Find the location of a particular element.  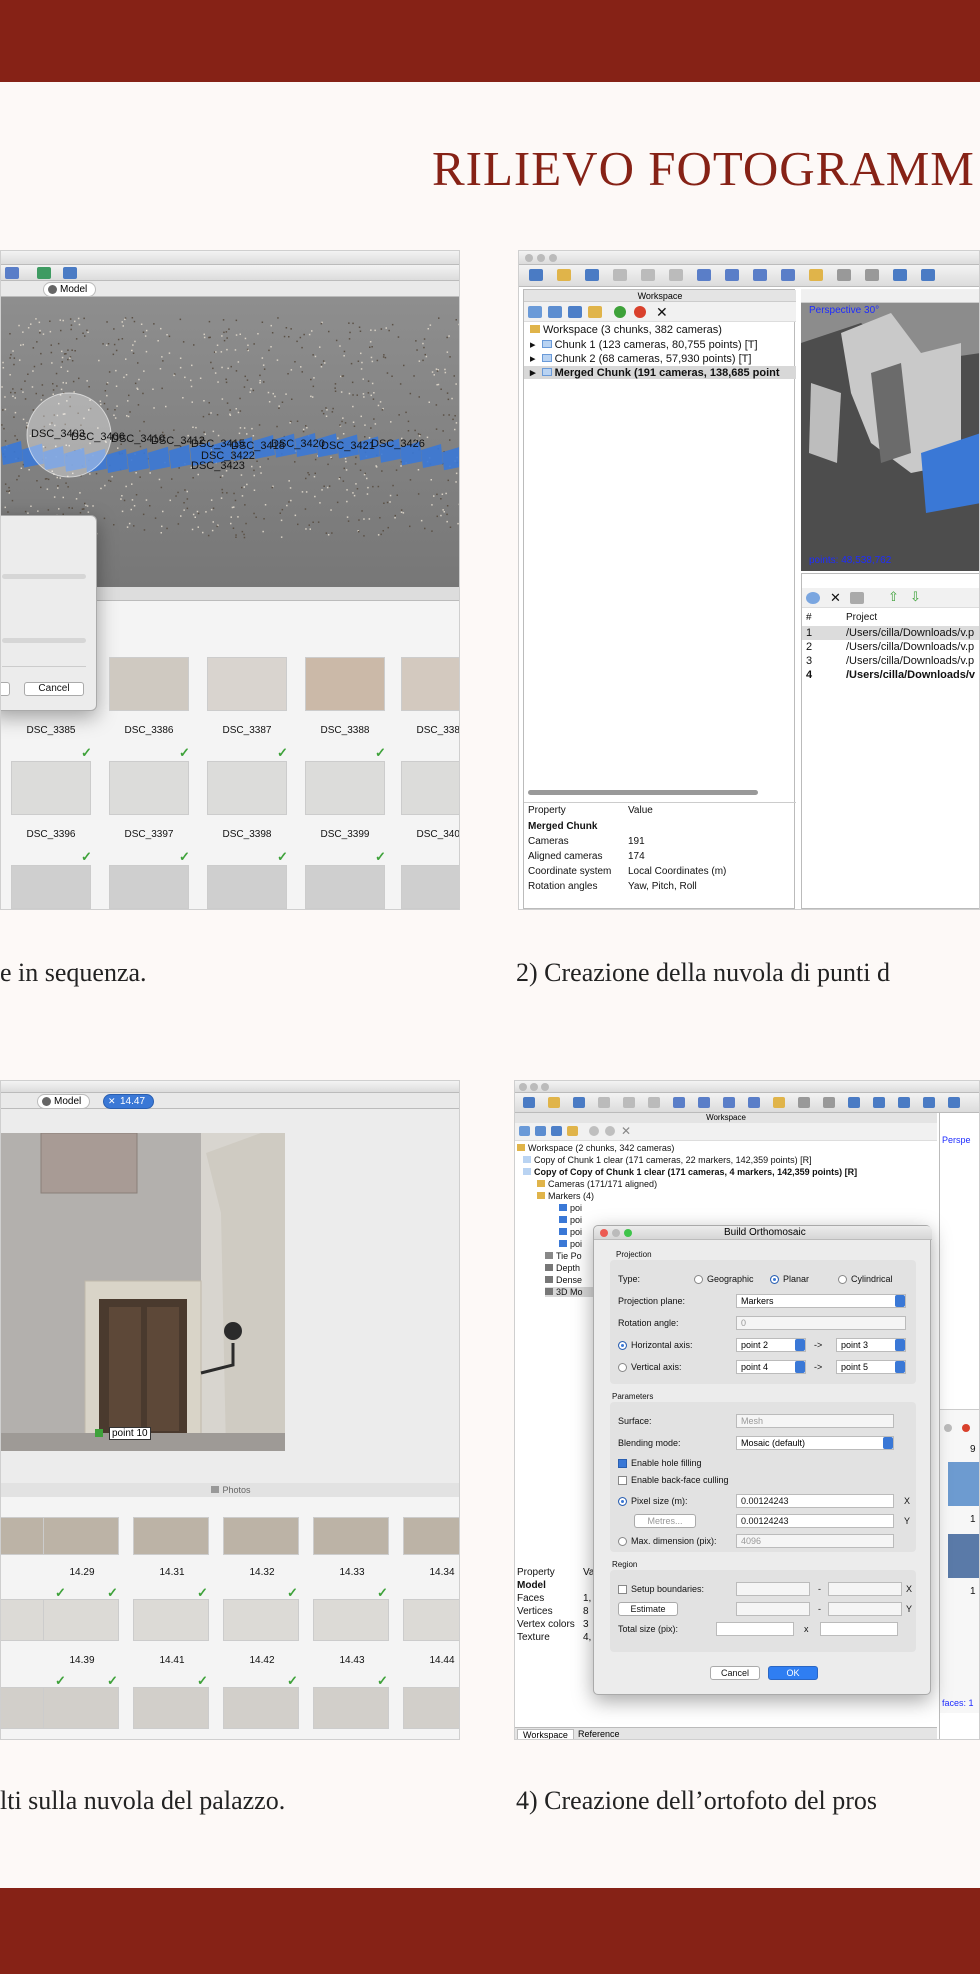

add-photos-icon is located at coordinates (555, 312).